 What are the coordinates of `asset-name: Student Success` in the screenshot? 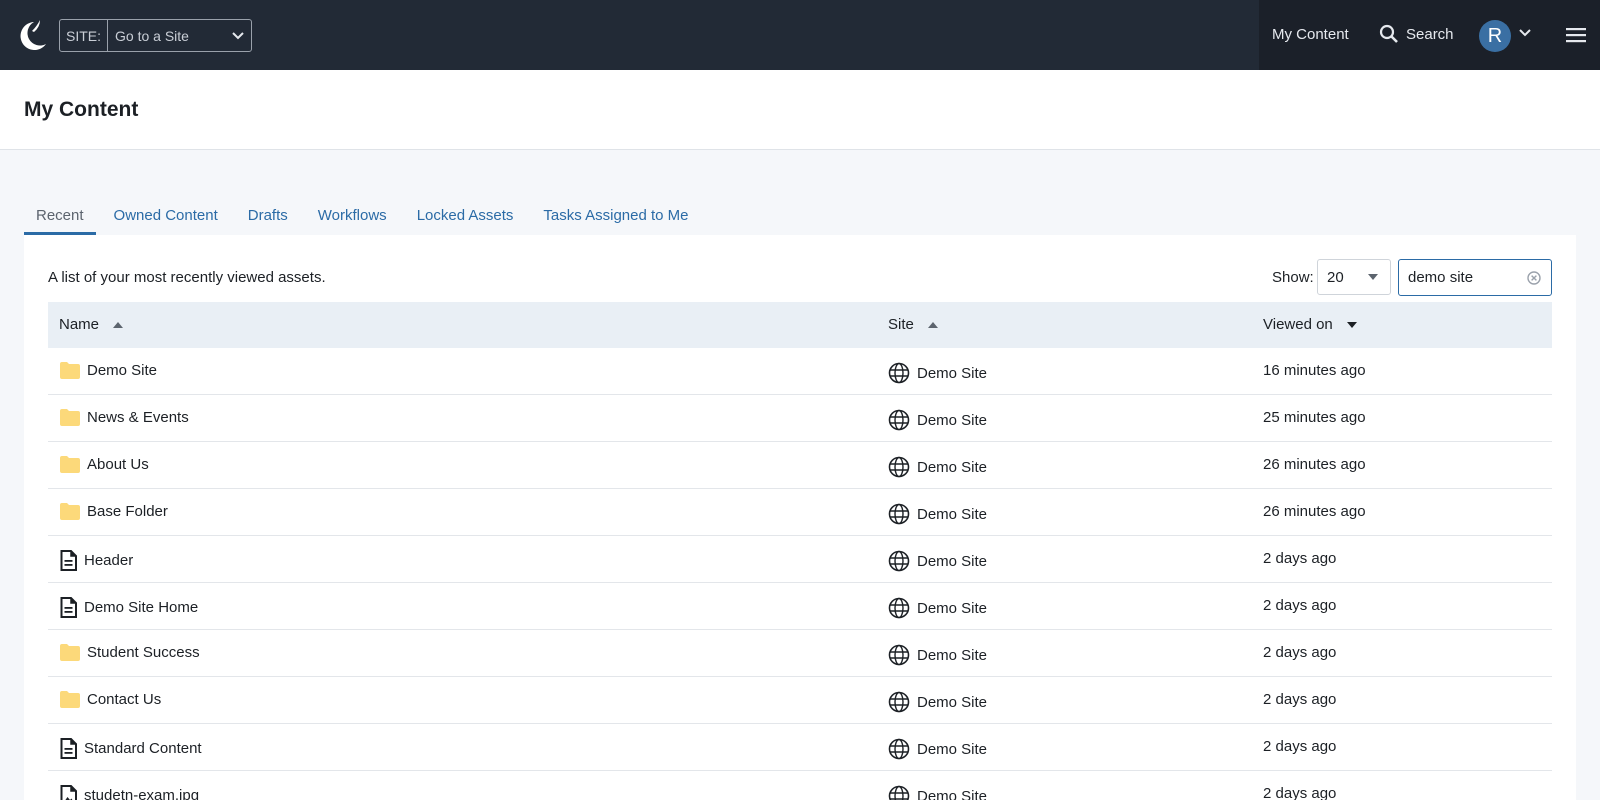 It's located at (143, 652).